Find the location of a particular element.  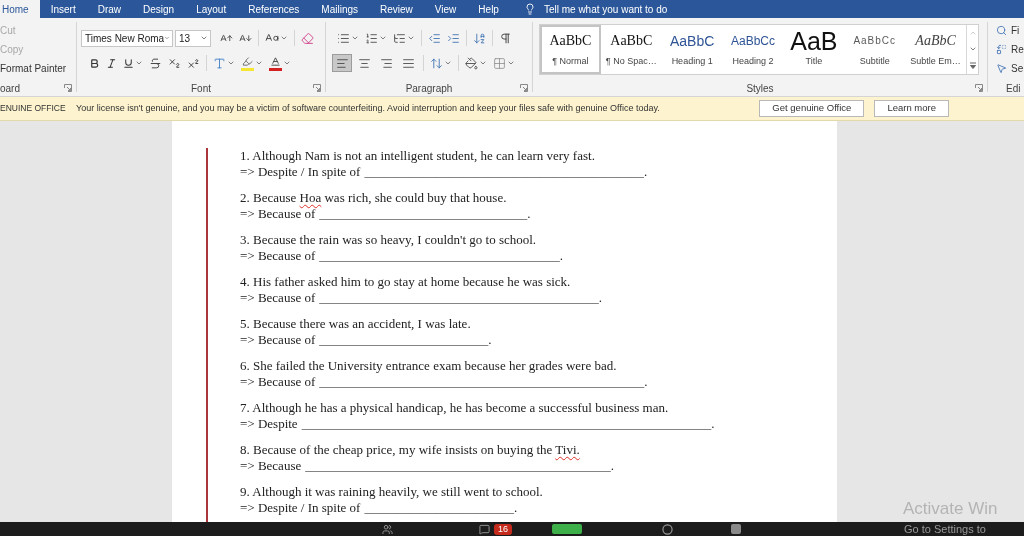

style-option: AaBbCc Heading 2 is located at coordinates (753, 49).